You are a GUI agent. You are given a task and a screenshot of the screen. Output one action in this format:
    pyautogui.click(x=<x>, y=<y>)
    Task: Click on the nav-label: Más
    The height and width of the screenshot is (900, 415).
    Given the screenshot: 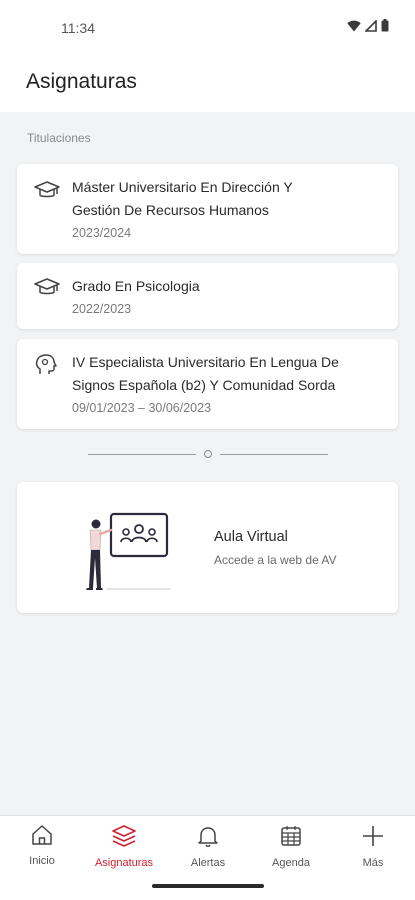 What is the action you would take?
    pyautogui.click(x=373, y=863)
    